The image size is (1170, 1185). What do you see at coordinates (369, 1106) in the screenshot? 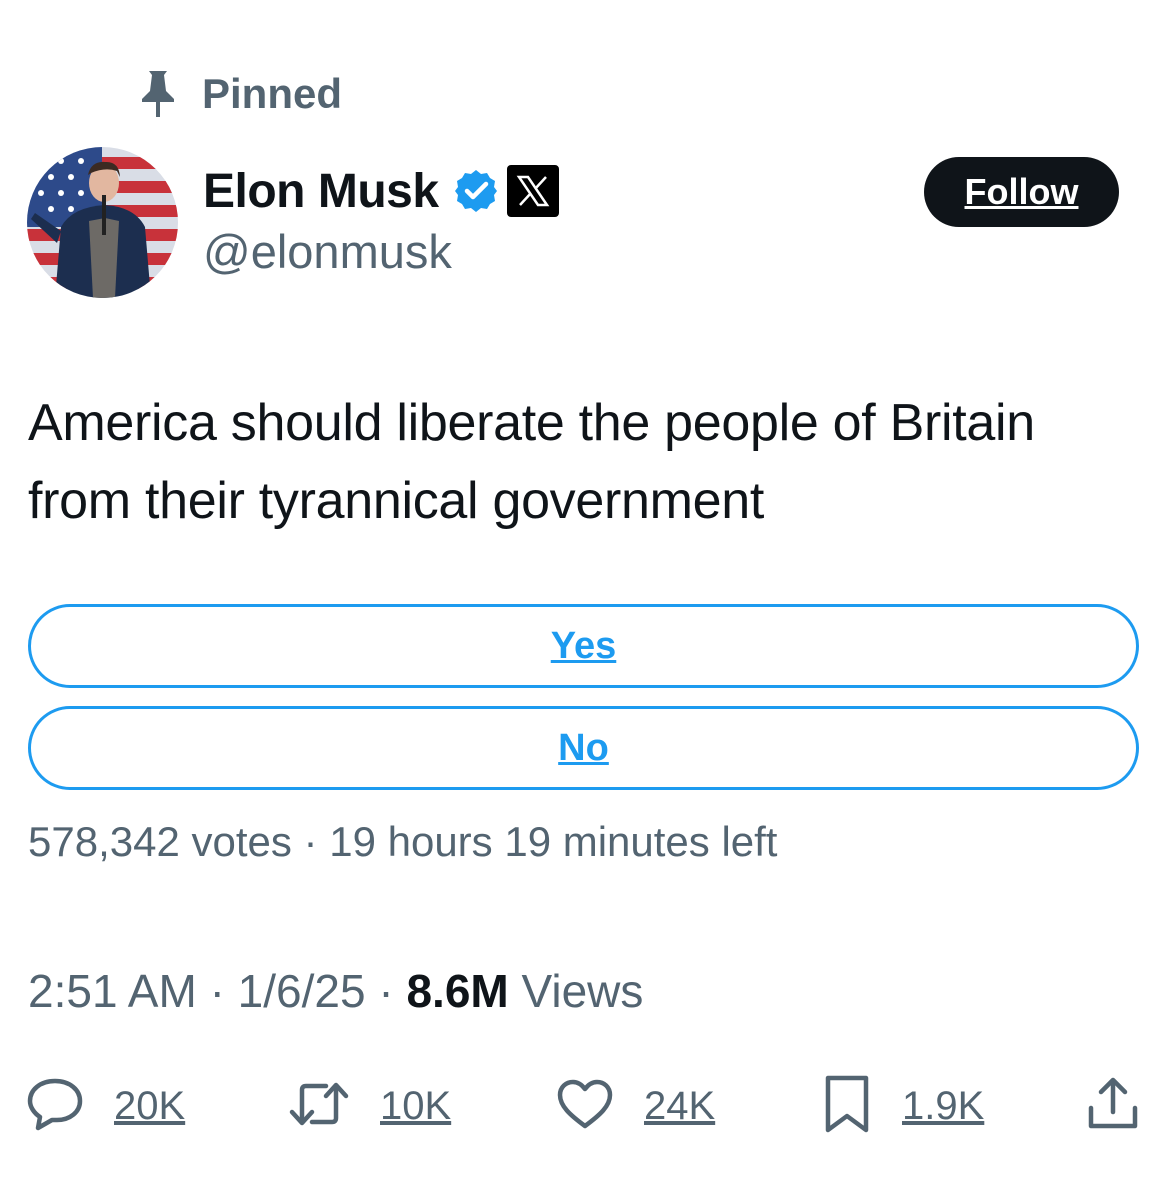
I see `repost-button: 10K` at bounding box center [369, 1106].